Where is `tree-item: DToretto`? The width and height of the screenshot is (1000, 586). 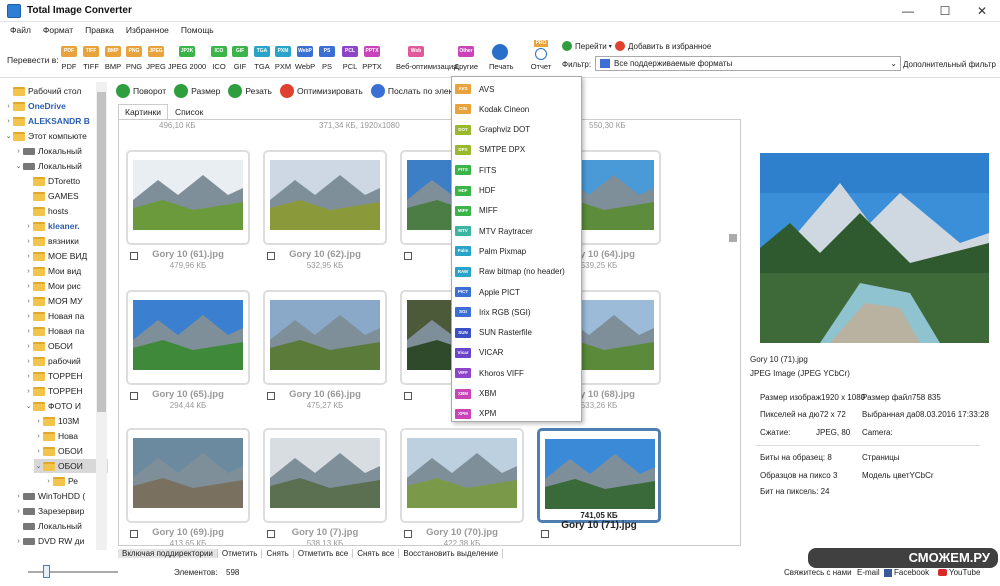 tree-item: DToretto is located at coordinates (52, 181).